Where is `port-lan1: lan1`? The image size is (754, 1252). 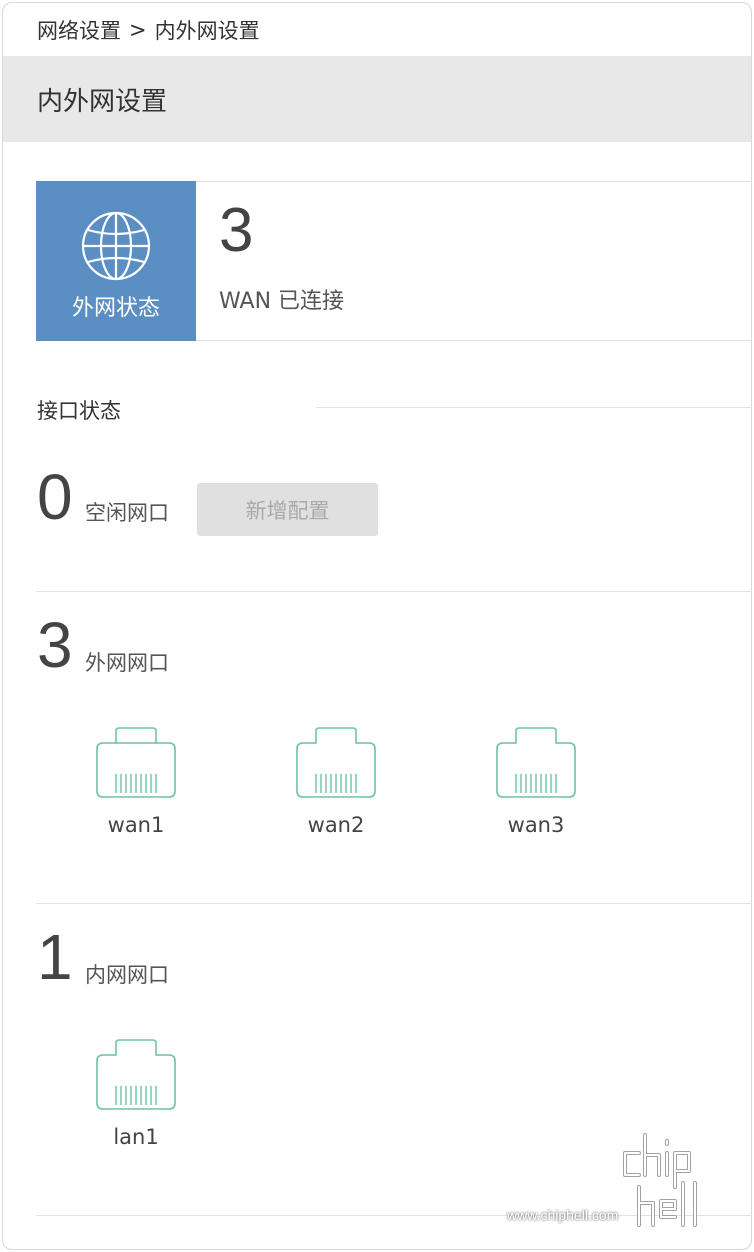
port-lan1: lan1 is located at coordinates (136, 1099).